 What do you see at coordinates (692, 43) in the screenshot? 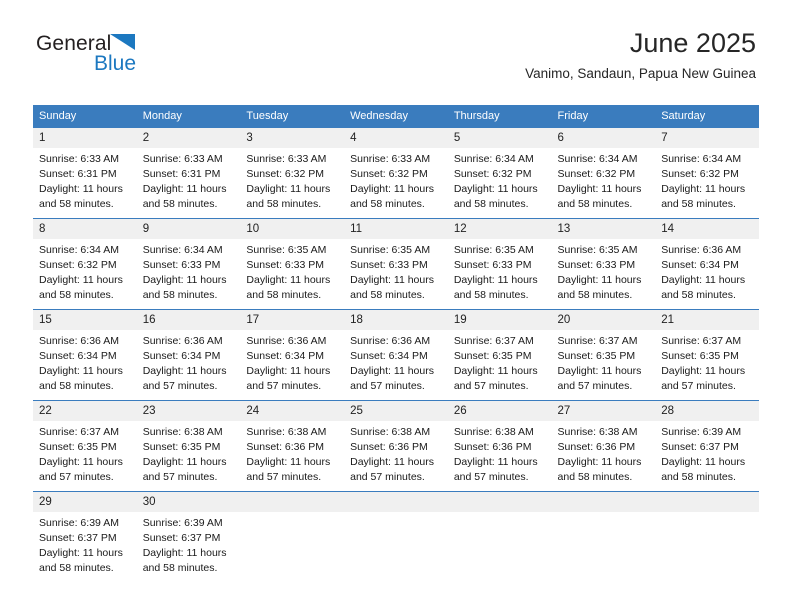
I see `page-title: June 2025` at bounding box center [692, 43].